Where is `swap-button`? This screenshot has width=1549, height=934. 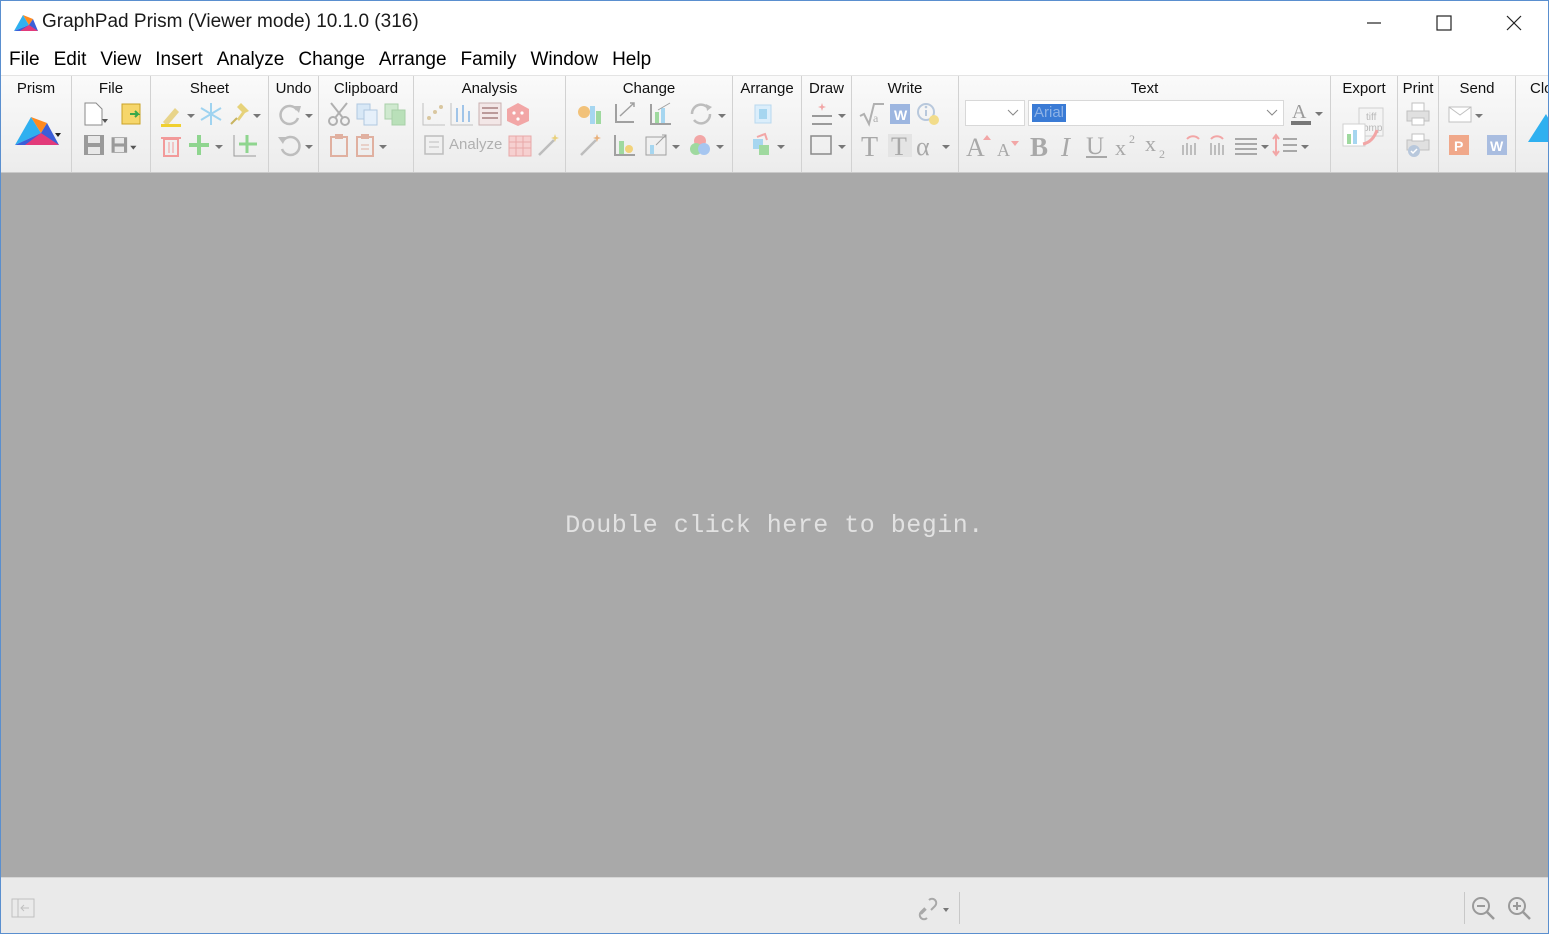
swap-button is located at coordinates (706, 114).